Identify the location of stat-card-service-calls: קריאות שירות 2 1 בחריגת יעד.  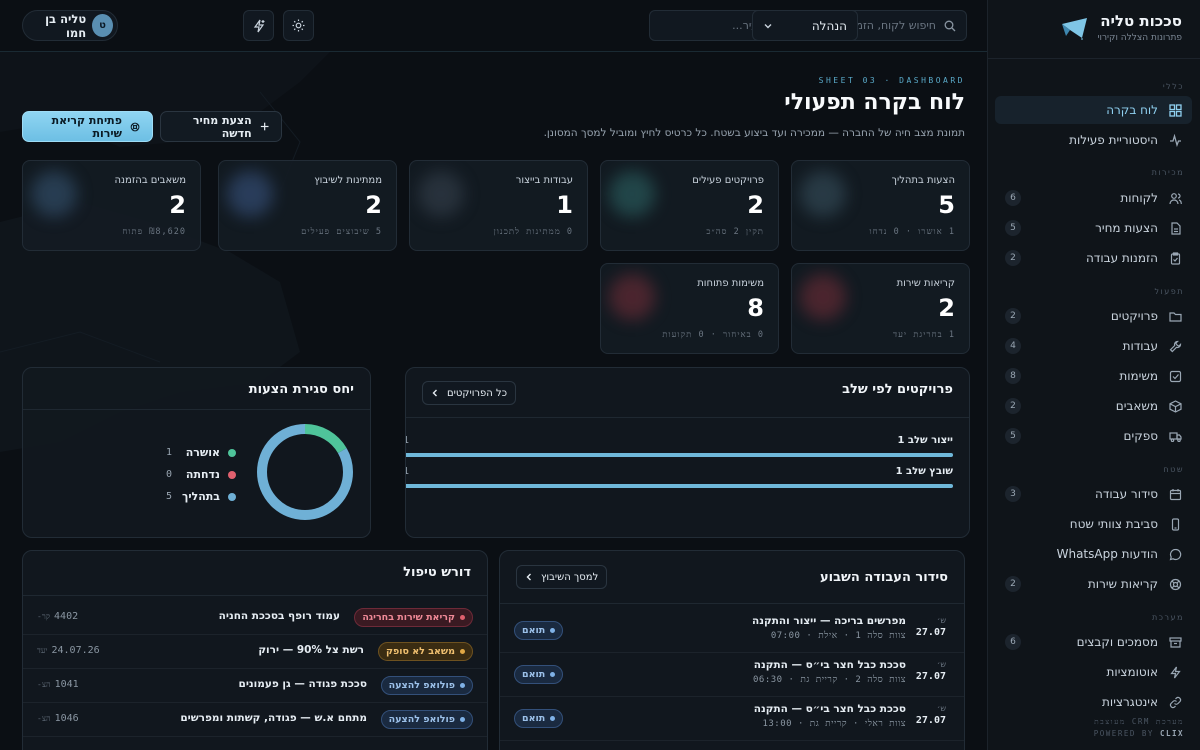
(880, 308).